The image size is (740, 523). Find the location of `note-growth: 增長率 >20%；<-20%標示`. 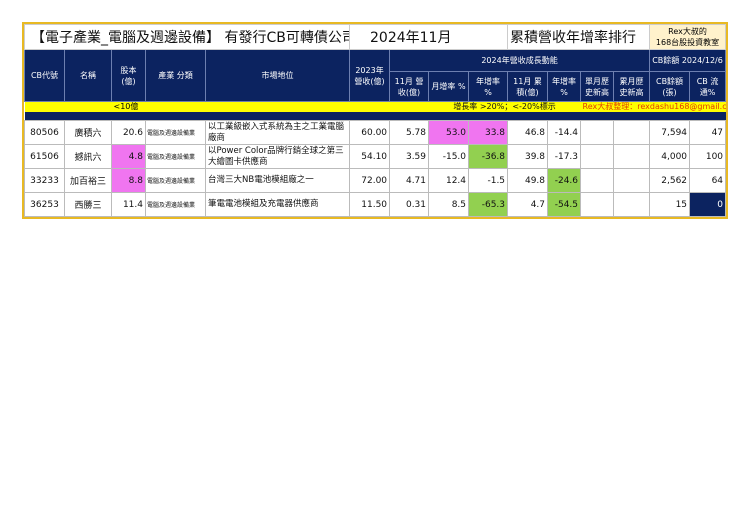

note-growth: 增長率 >20%；<-20%標示 is located at coordinates (504, 106).